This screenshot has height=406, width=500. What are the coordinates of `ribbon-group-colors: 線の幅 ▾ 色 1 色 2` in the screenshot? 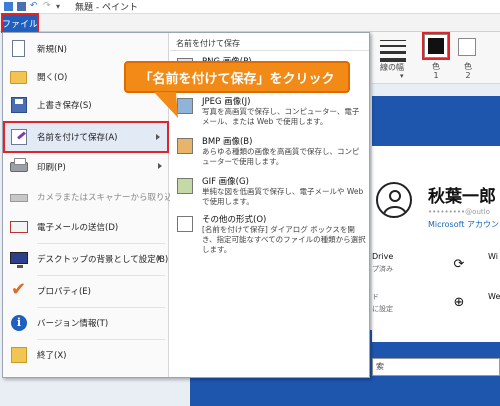 It's located at (436, 58).